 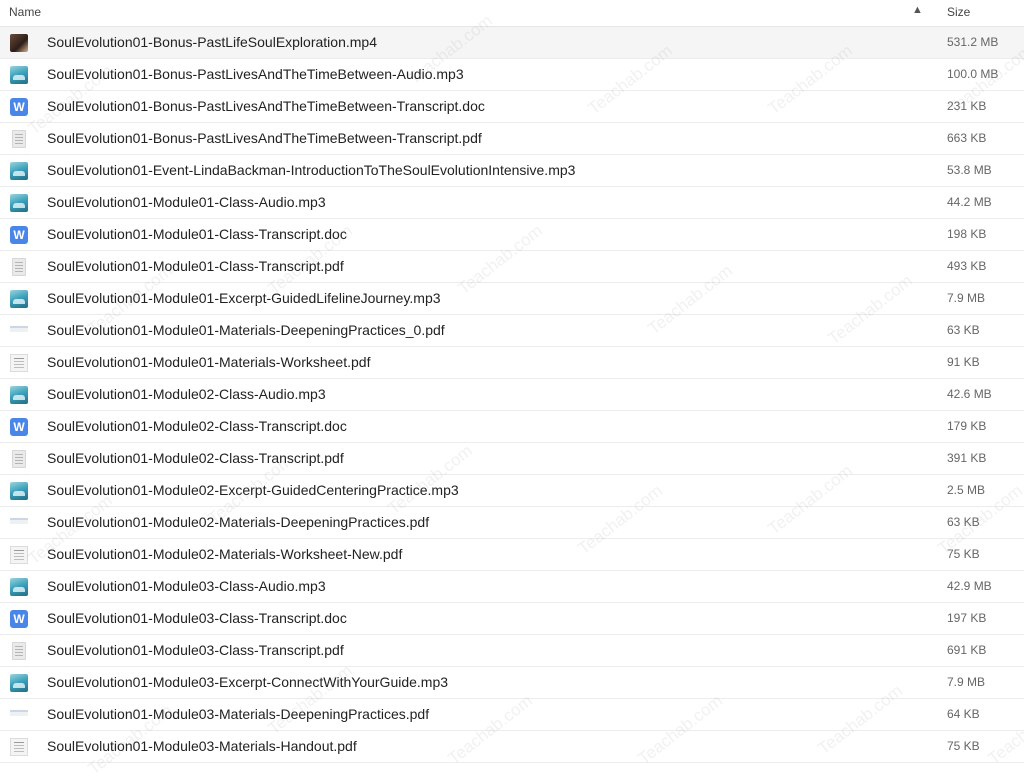 What do you see at coordinates (512, 13) in the screenshot?
I see `list-header: Name ▲ Size` at bounding box center [512, 13].